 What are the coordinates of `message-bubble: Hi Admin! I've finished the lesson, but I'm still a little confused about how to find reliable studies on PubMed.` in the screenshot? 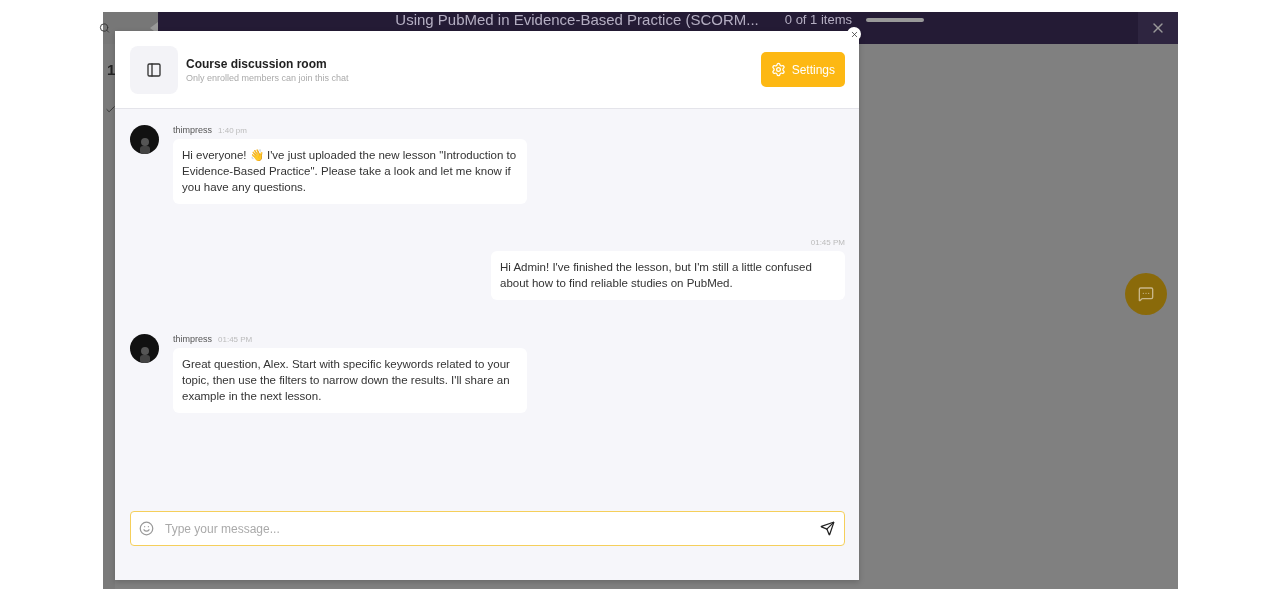 It's located at (668, 275).